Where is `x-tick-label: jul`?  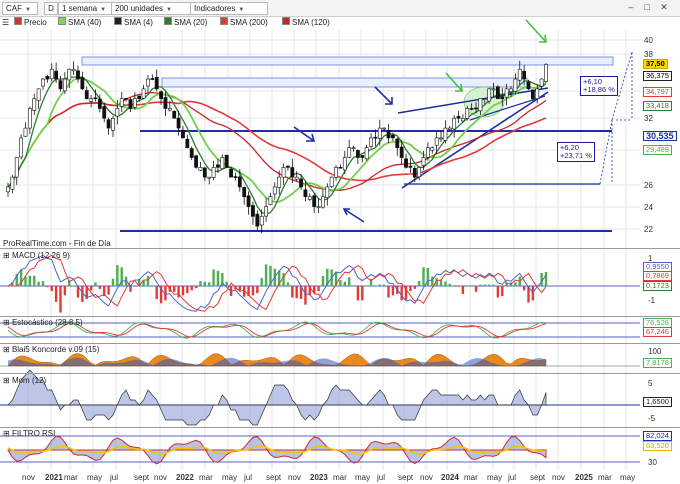 x-tick-label: jul is located at coordinates (381, 477).